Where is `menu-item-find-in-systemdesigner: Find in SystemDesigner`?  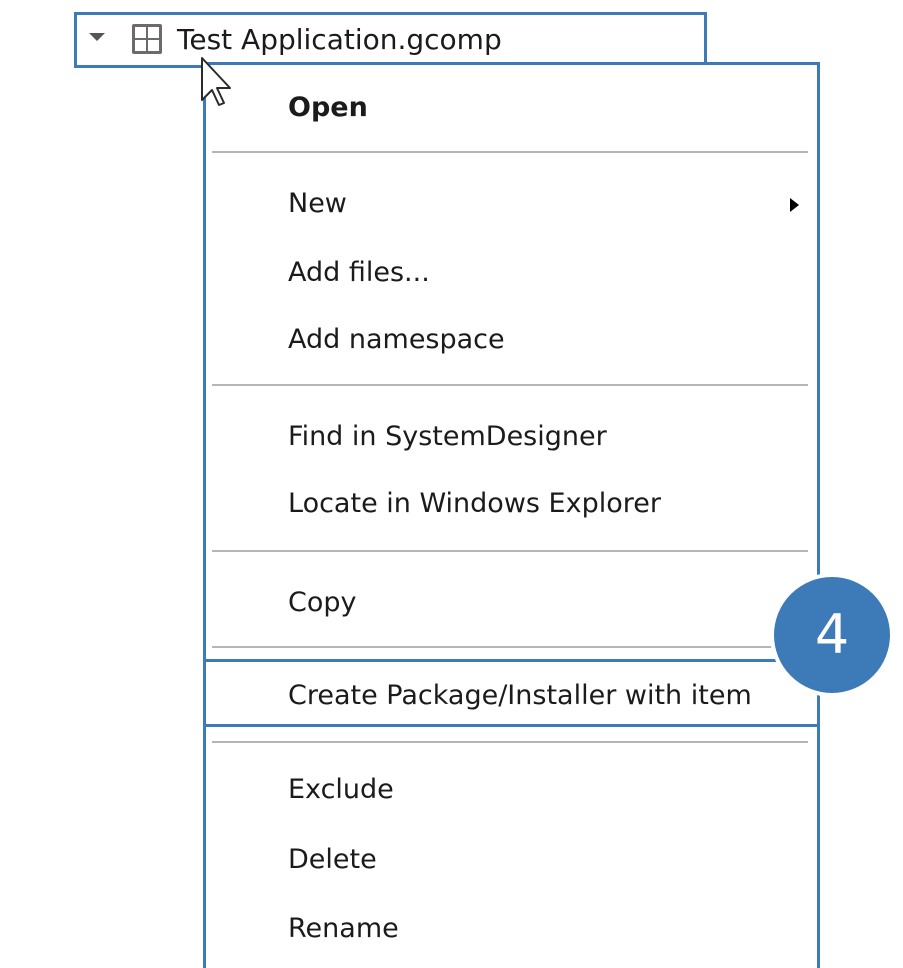 menu-item-find-in-systemdesigner: Find in SystemDesigner is located at coordinates (447, 437).